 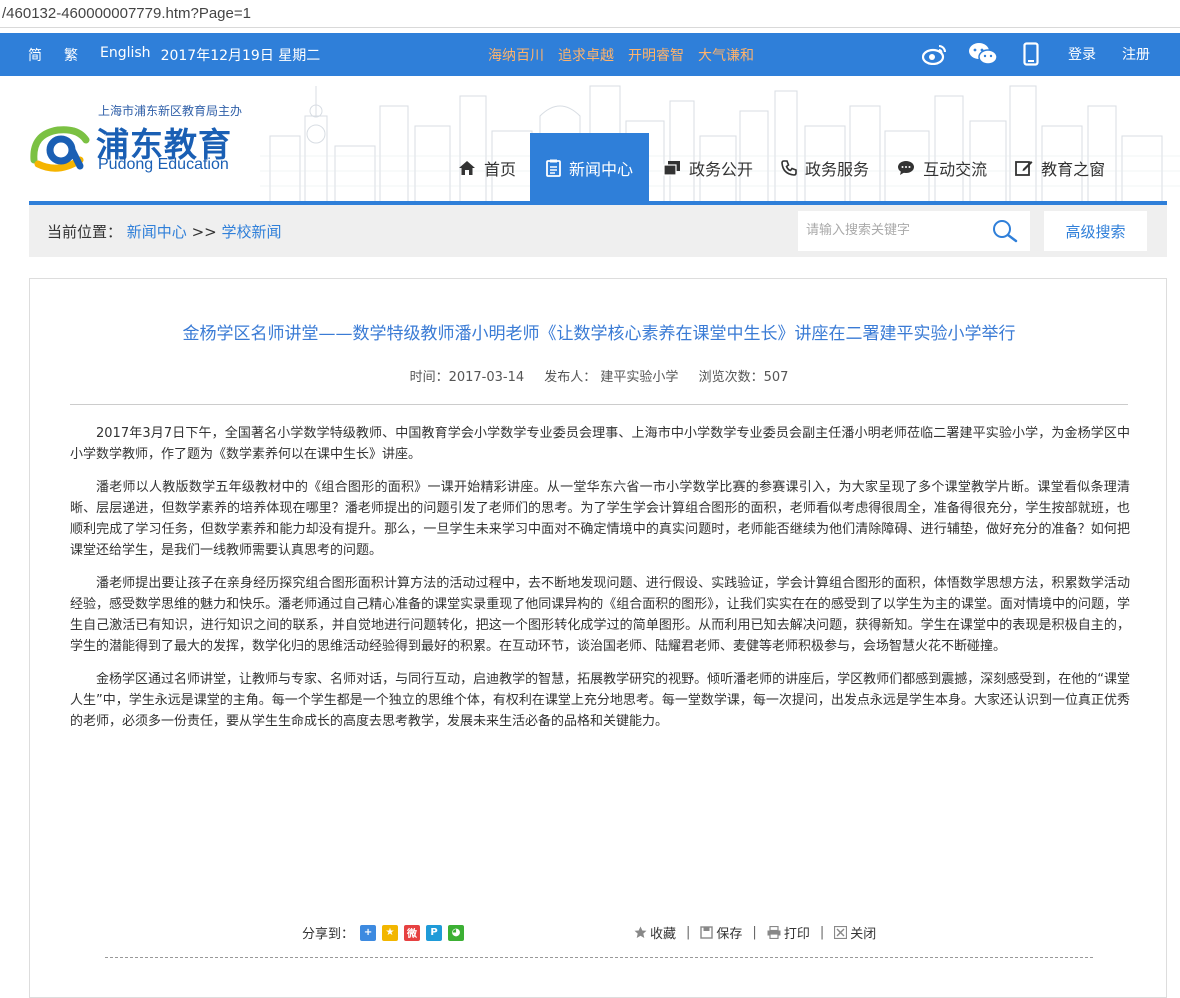 What do you see at coordinates (599, 404) in the screenshot?
I see `title-divider` at bounding box center [599, 404].